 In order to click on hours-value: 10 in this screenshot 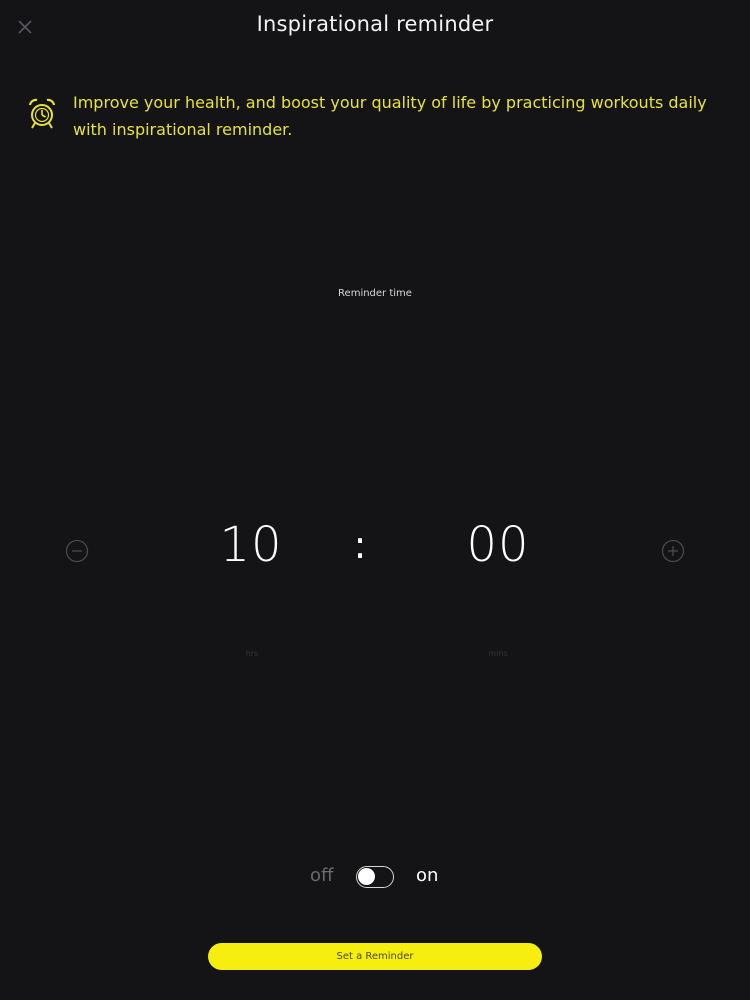, I will do `click(251, 545)`.